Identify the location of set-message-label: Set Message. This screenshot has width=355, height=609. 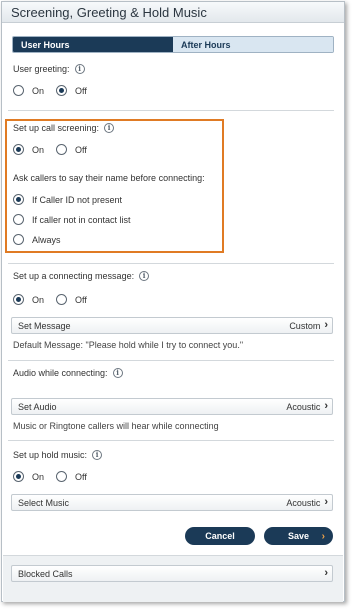
(44, 325).